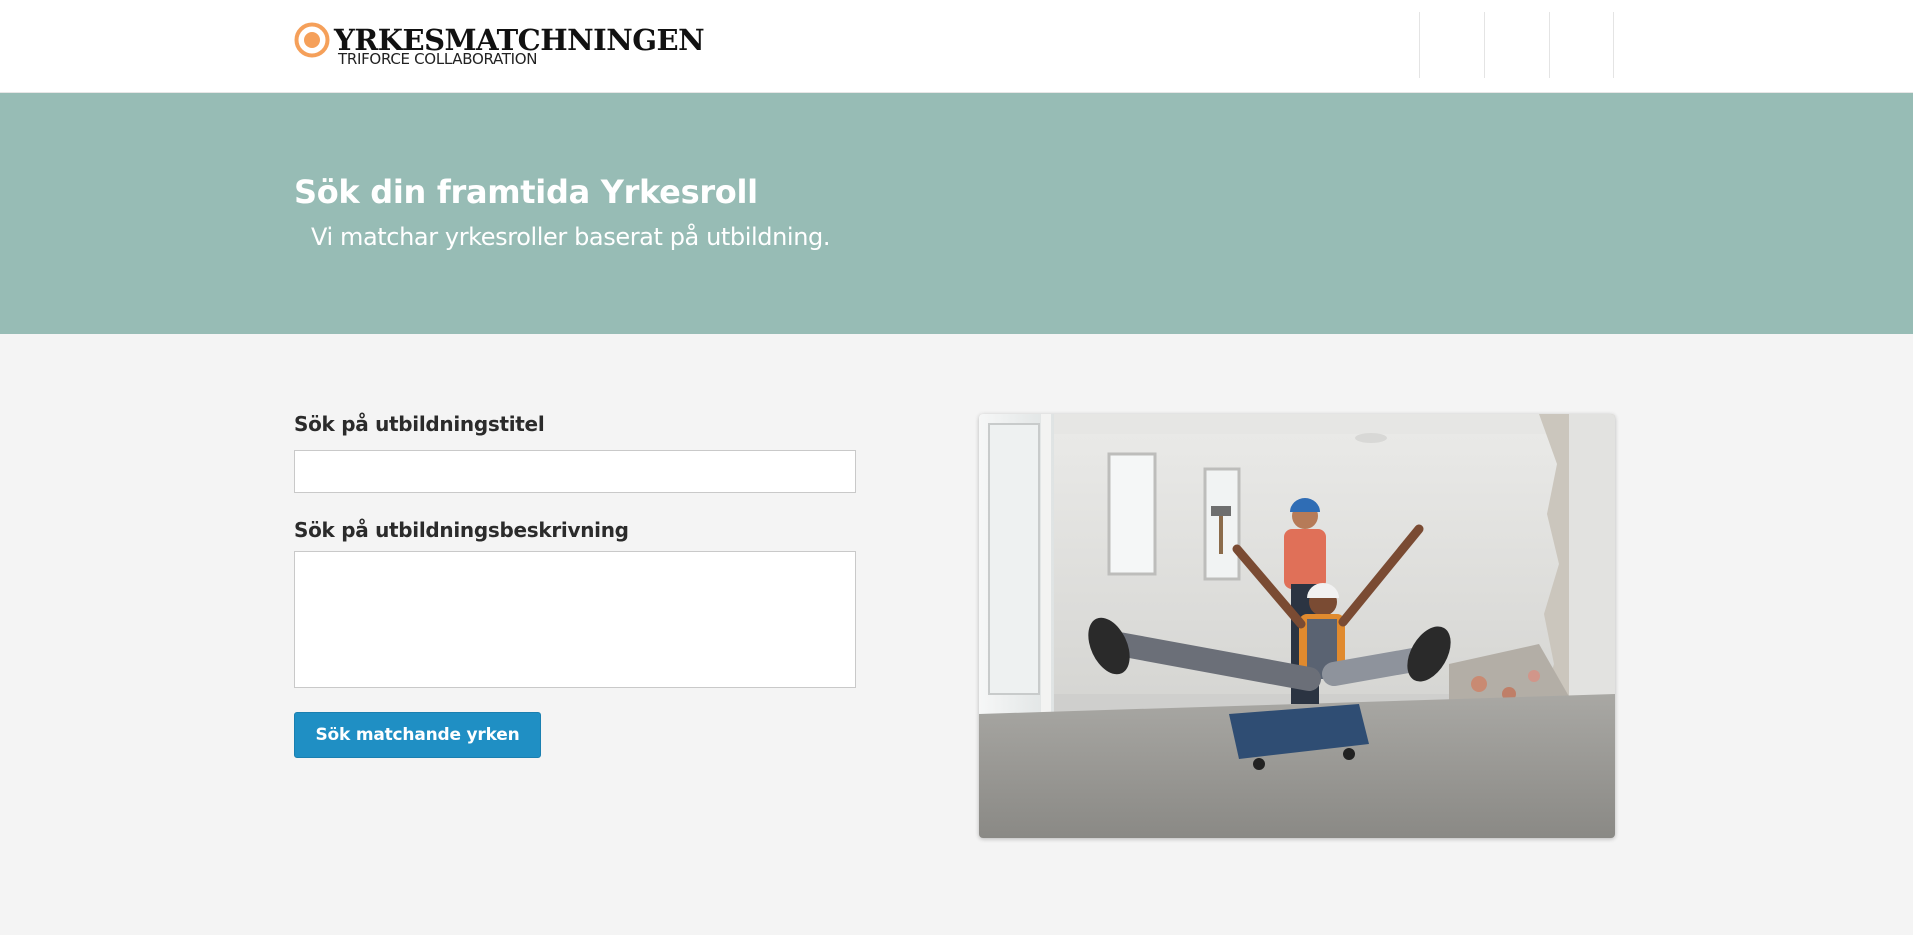  I want to click on search-matching-jobs-button: Sök matchande yrken, so click(417, 735).